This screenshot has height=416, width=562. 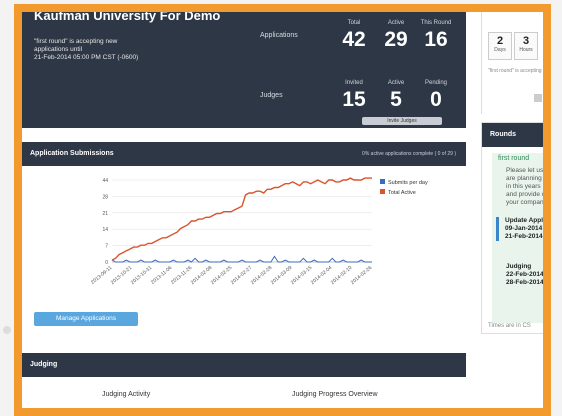 I want to click on judging-activity-label: Judging Activity, so click(x=126, y=394).